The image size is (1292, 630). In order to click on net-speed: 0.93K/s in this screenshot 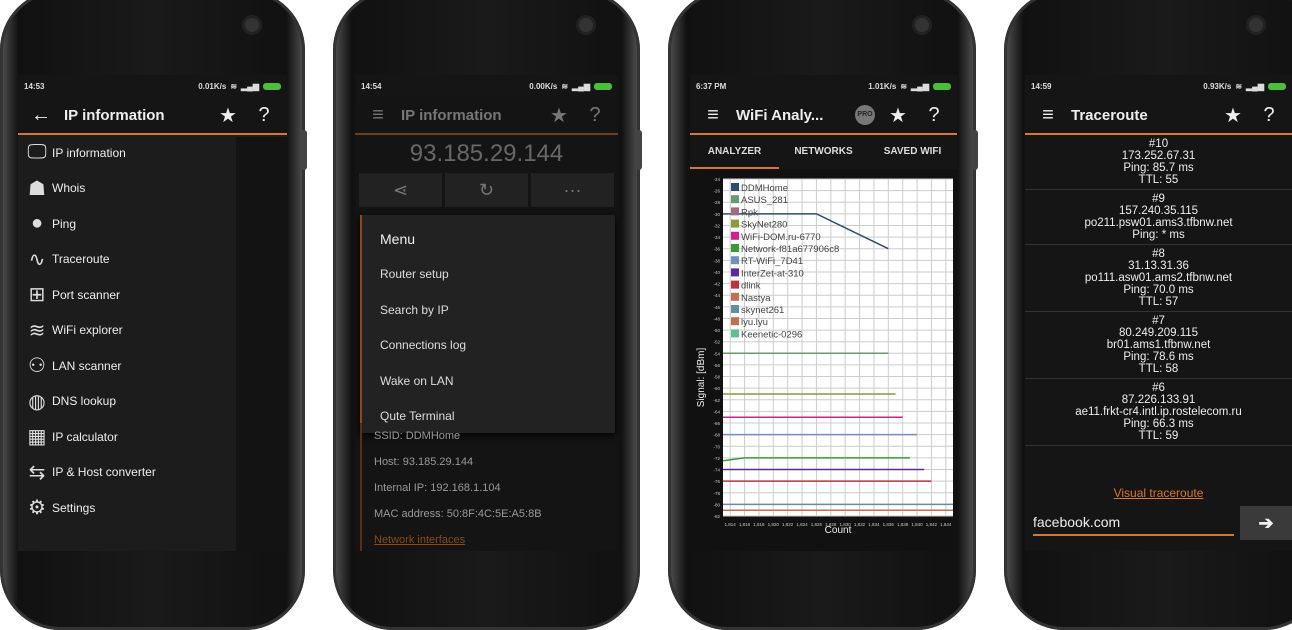, I will do `click(1217, 86)`.